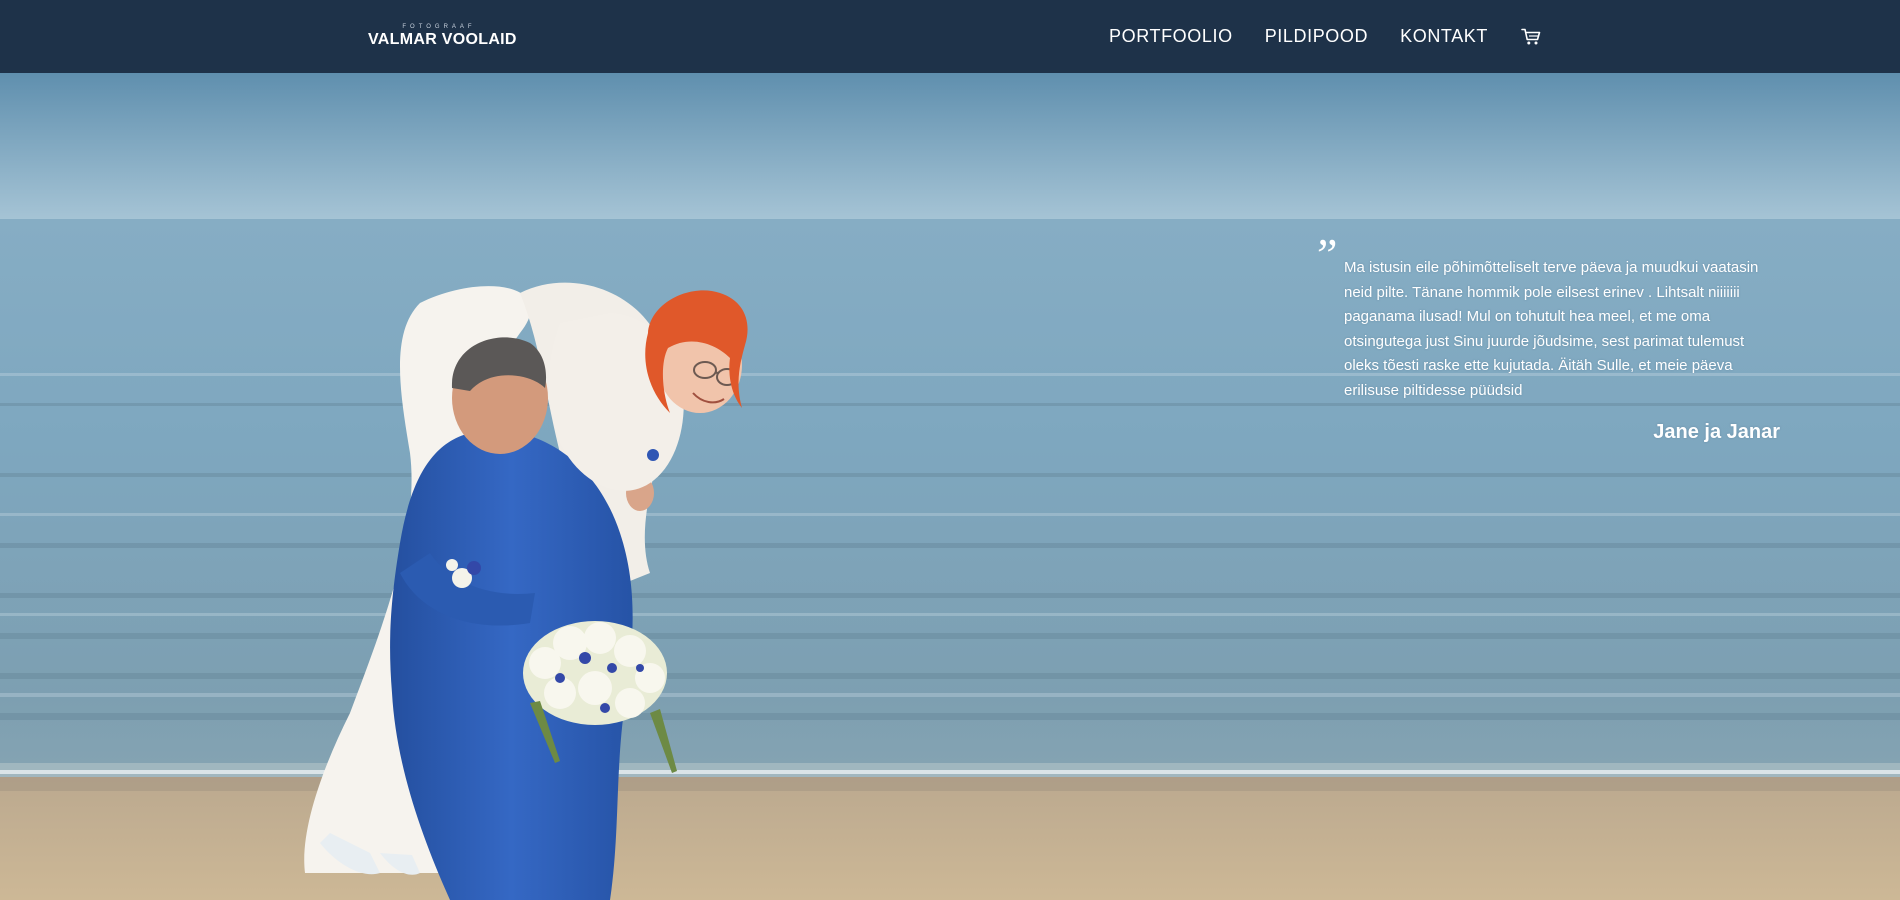 This screenshot has width=1900, height=900. Describe the element at coordinates (1716, 432) in the screenshot. I see `testimonial-author: Jane ja Janar` at that location.